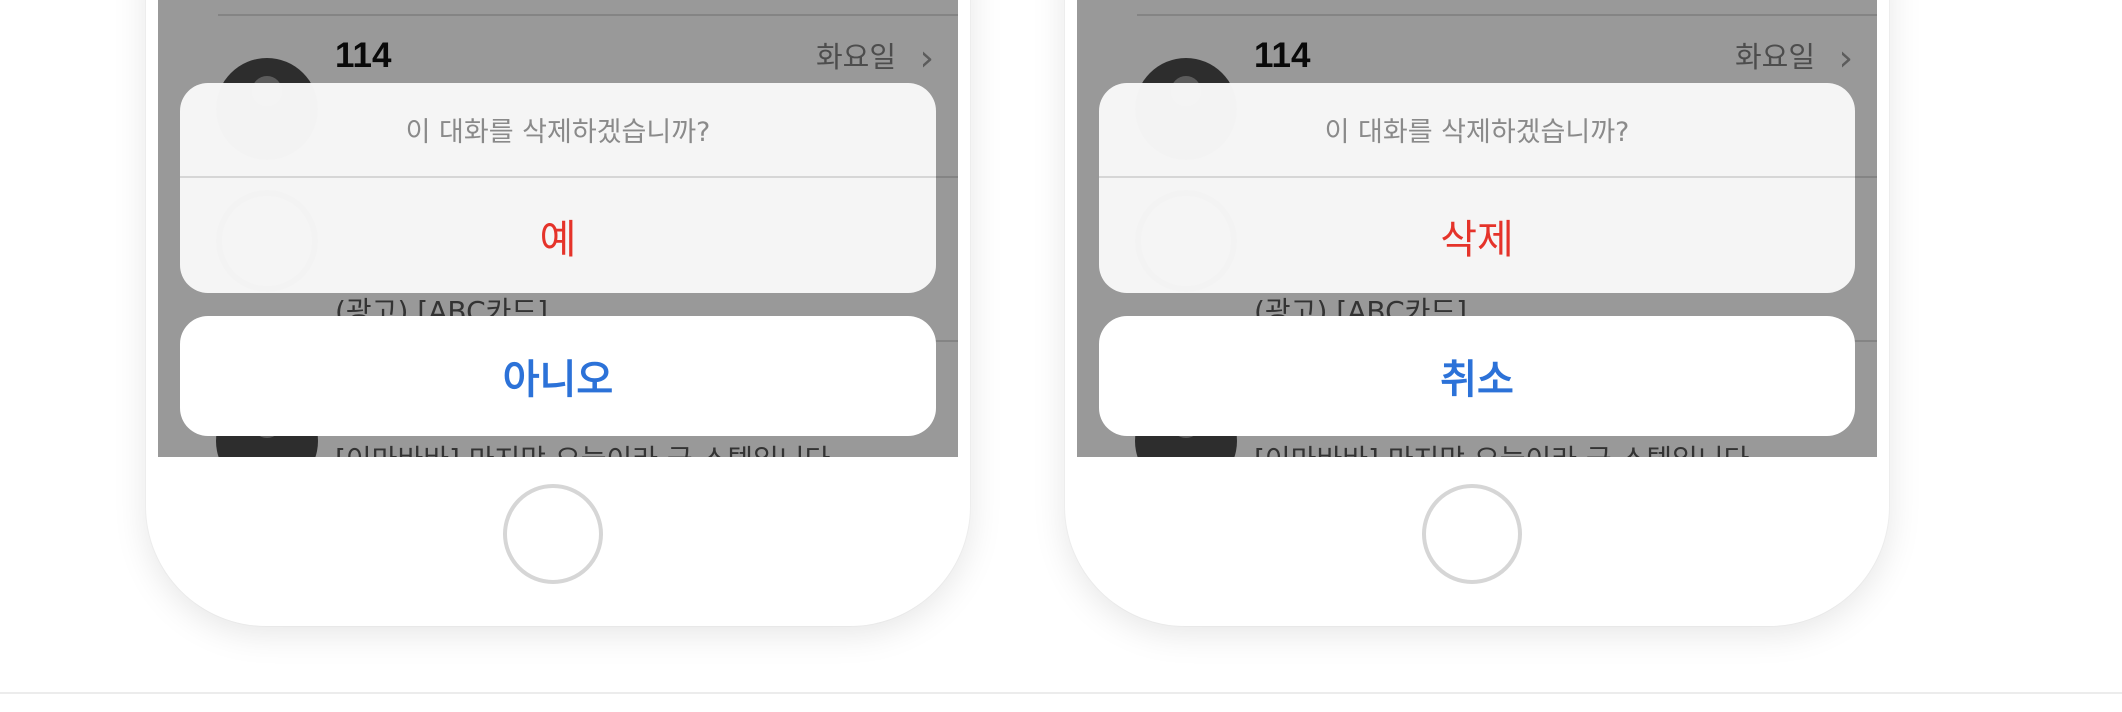 This screenshot has width=2122, height=712. Describe the element at coordinates (1061, 693) in the screenshot. I see `page-divider` at that location.